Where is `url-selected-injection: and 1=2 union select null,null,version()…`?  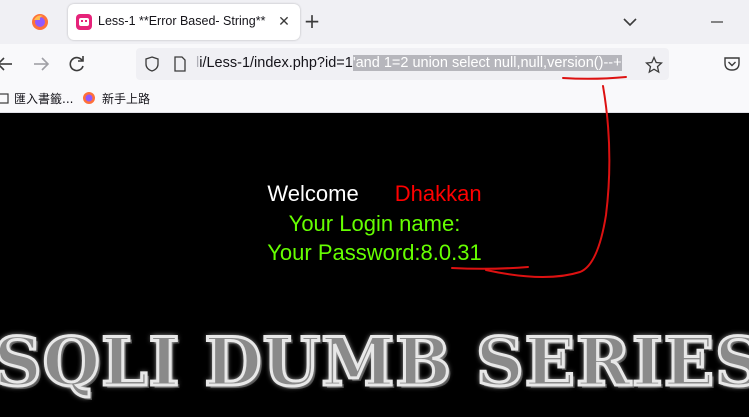 url-selected-injection: and 1=2 union select null,null,version()… is located at coordinates (488, 63).